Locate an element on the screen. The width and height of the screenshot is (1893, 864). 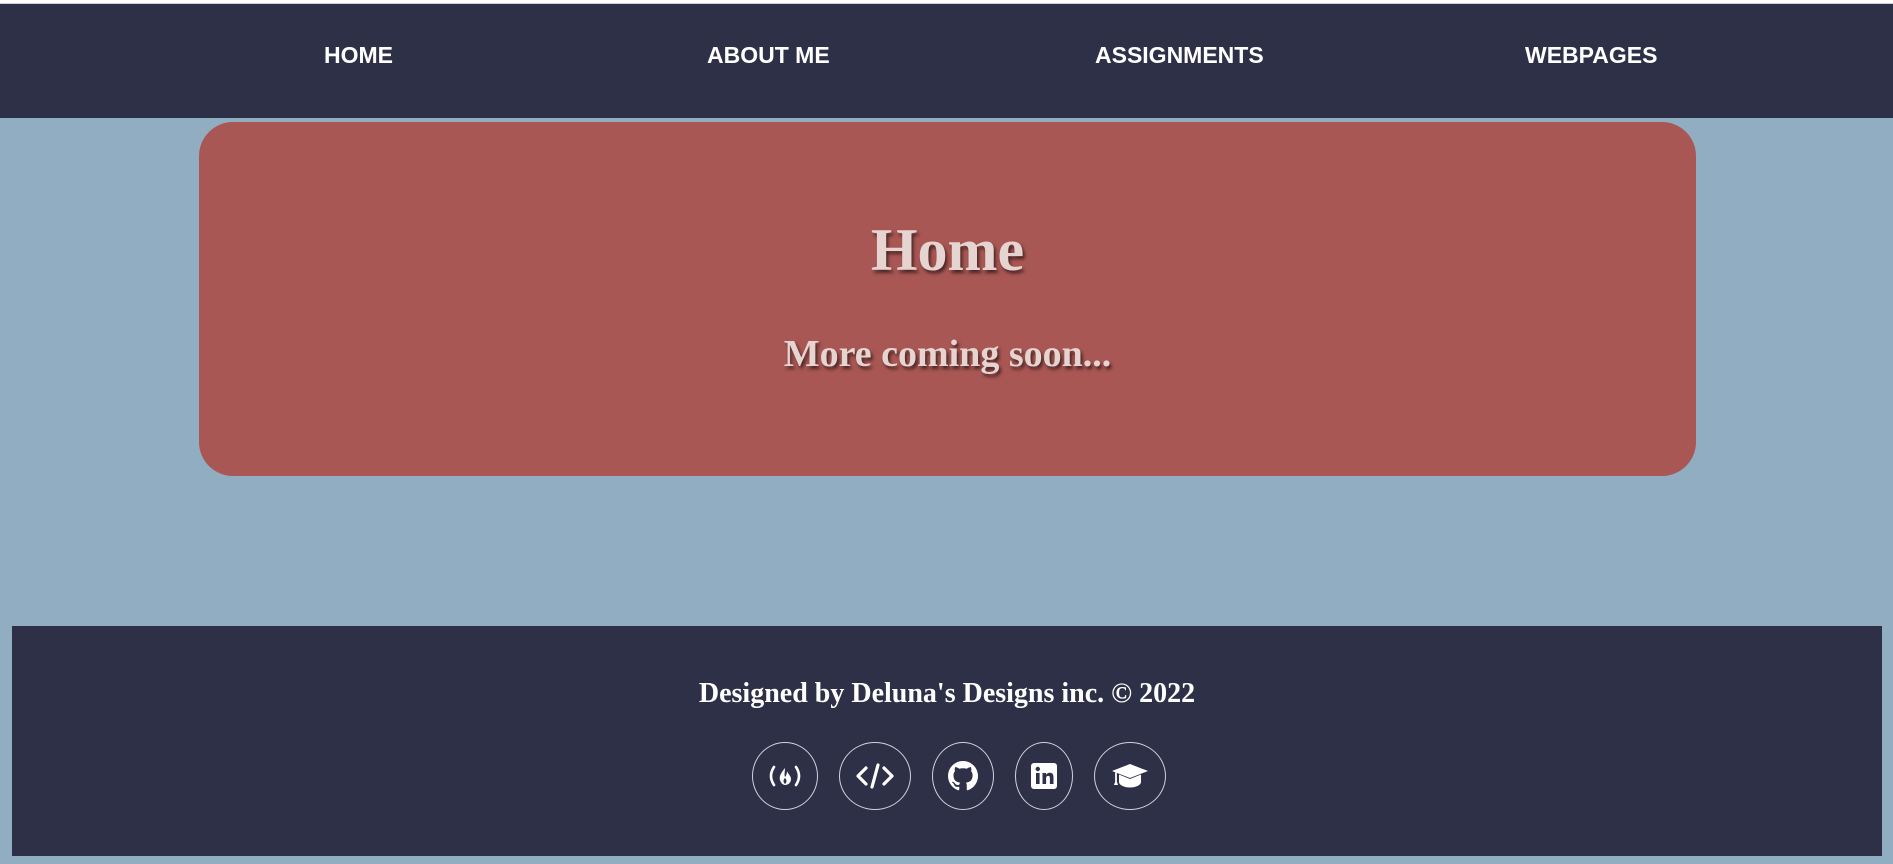
footer-copyright: Designed by Deluna's Designs inc. © 2022 is located at coordinates (947, 693).